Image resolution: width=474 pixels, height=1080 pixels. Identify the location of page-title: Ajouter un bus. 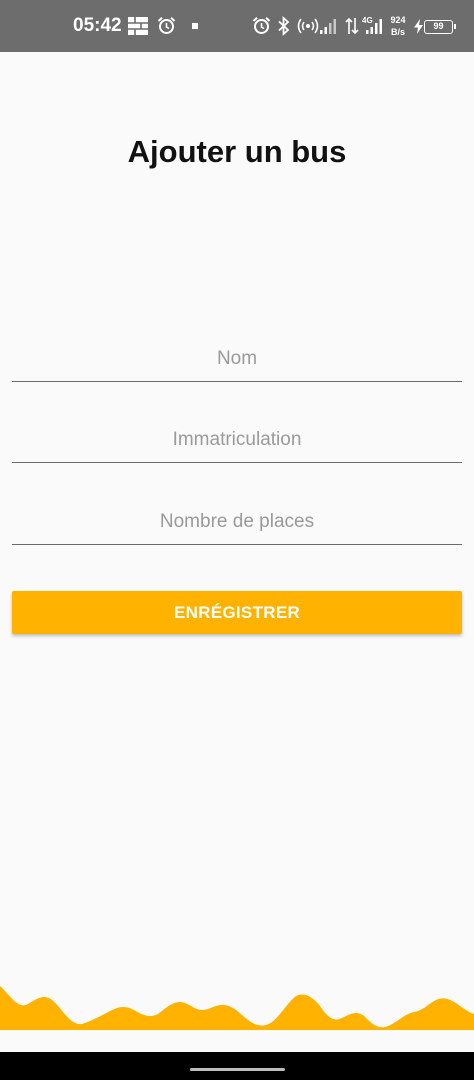
(237, 151).